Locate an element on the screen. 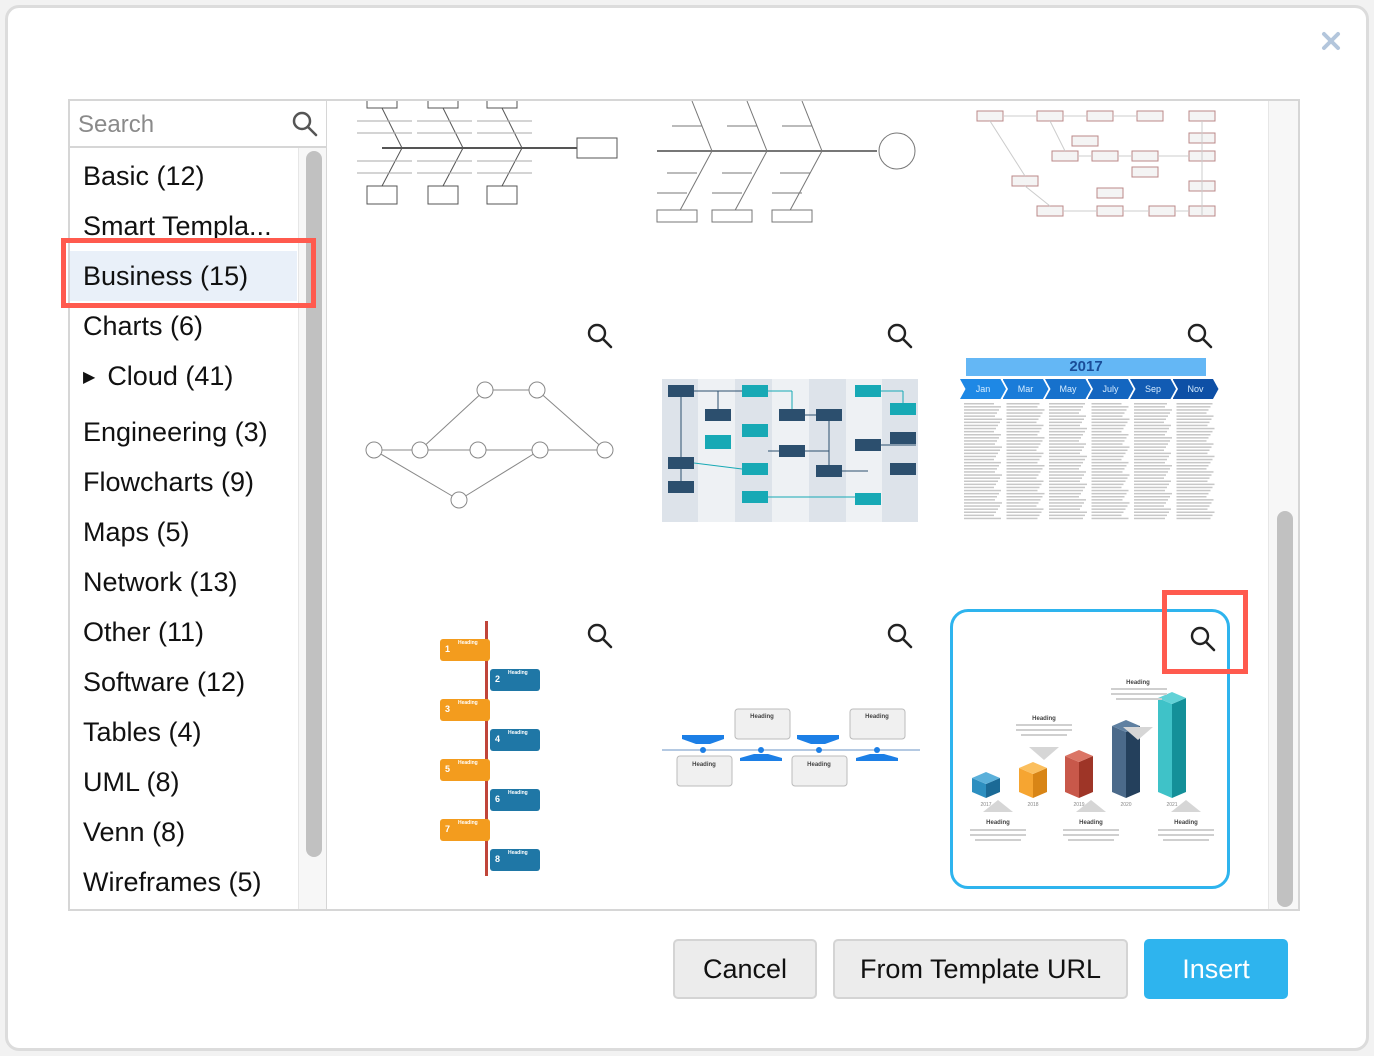  category-item: Business (15) is located at coordinates (183, 276).